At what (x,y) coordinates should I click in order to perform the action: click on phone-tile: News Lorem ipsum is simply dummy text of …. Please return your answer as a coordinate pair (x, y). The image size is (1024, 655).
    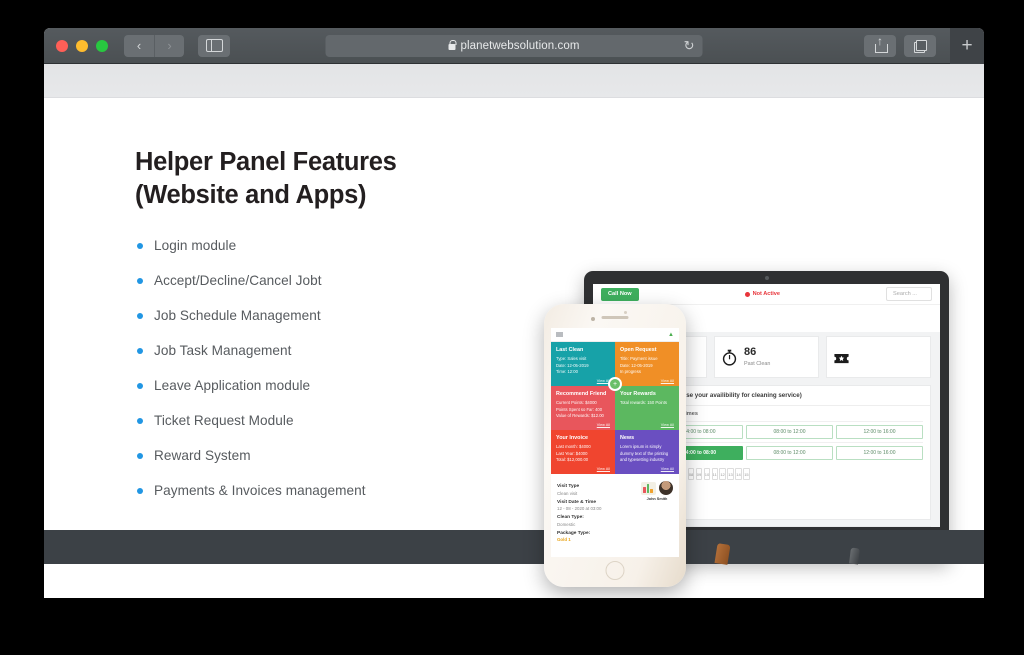
    Looking at the image, I should click on (647, 452).